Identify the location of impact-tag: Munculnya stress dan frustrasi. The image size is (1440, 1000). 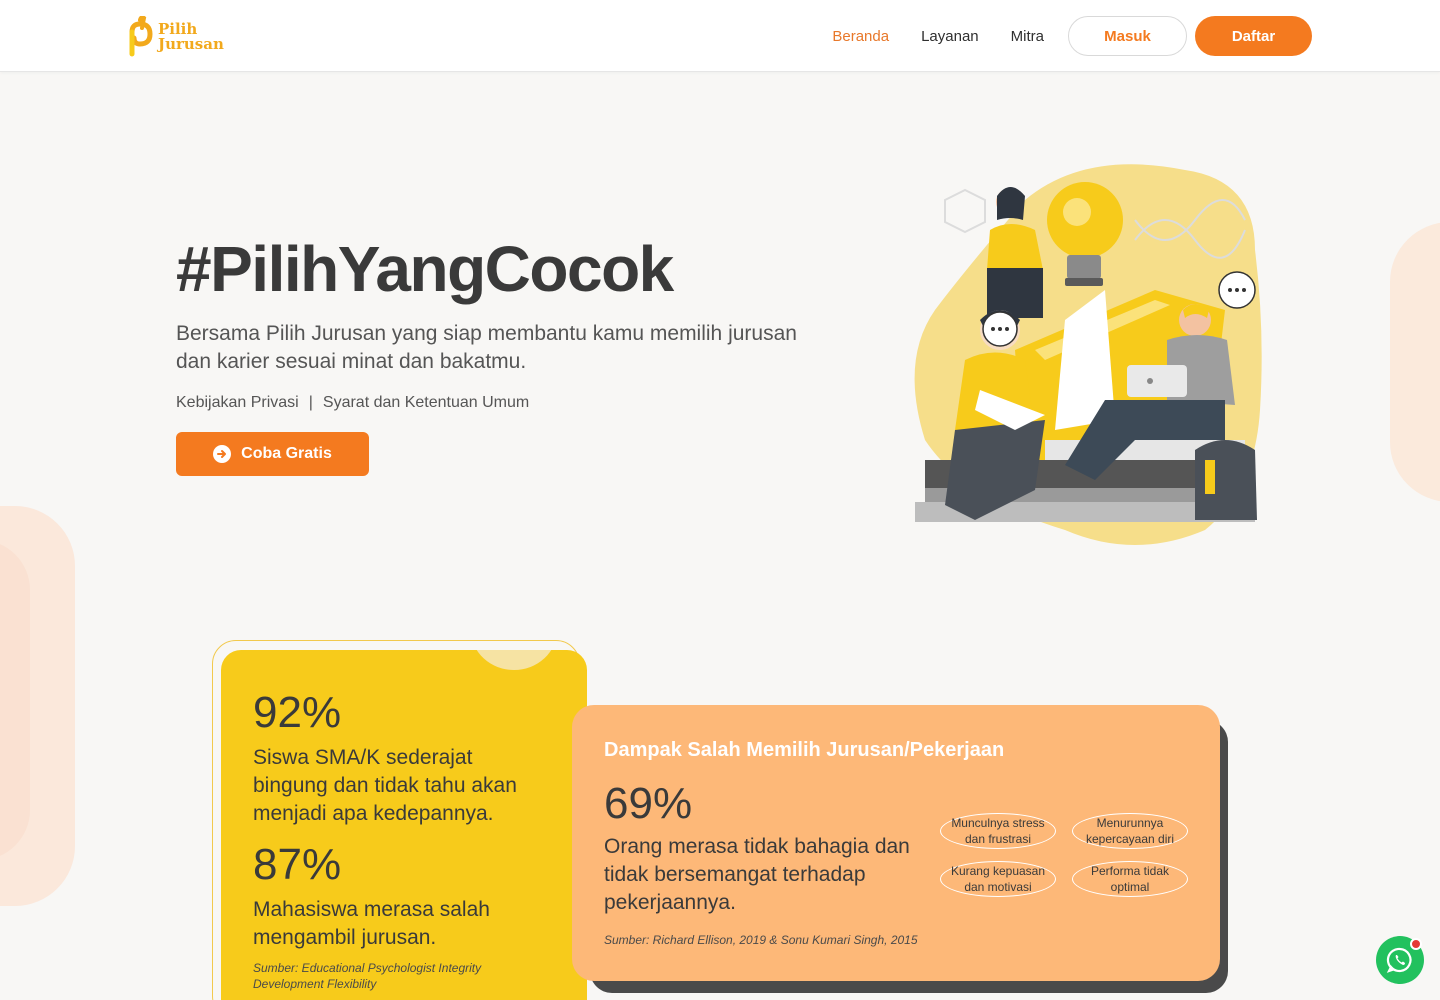
(998, 831).